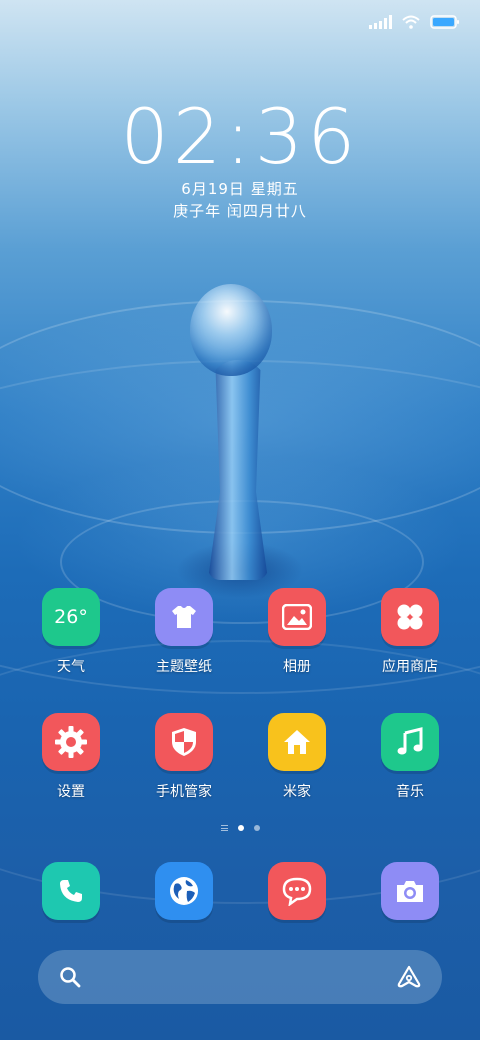 This screenshot has width=480, height=1040. Describe the element at coordinates (184, 742) in the screenshot. I see `shield-icon` at that location.